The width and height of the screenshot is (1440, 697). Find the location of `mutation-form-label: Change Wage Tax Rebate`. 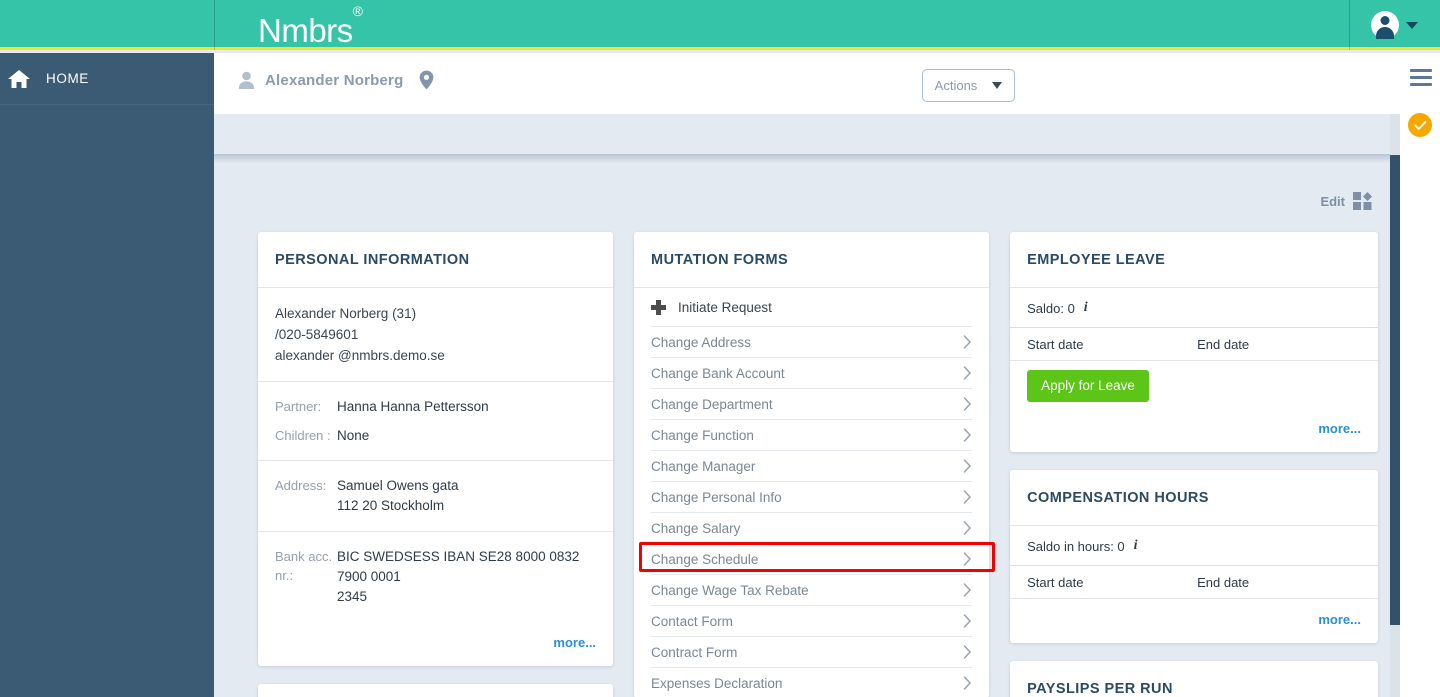

mutation-form-label: Change Wage Tax Rebate is located at coordinates (730, 590).